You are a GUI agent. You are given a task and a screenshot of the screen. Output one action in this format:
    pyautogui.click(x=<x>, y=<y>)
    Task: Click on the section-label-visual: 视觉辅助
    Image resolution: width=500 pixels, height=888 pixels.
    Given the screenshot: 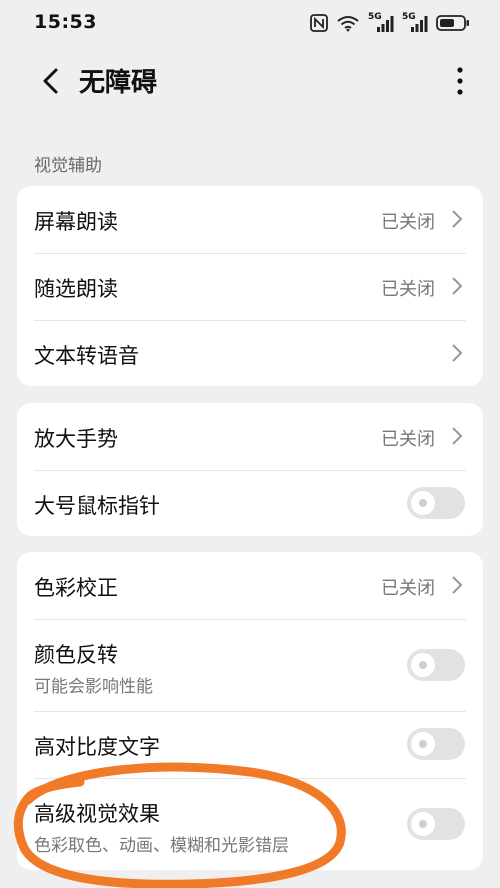 What is the action you would take?
    pyautogui.click(x=68, y=166)
    